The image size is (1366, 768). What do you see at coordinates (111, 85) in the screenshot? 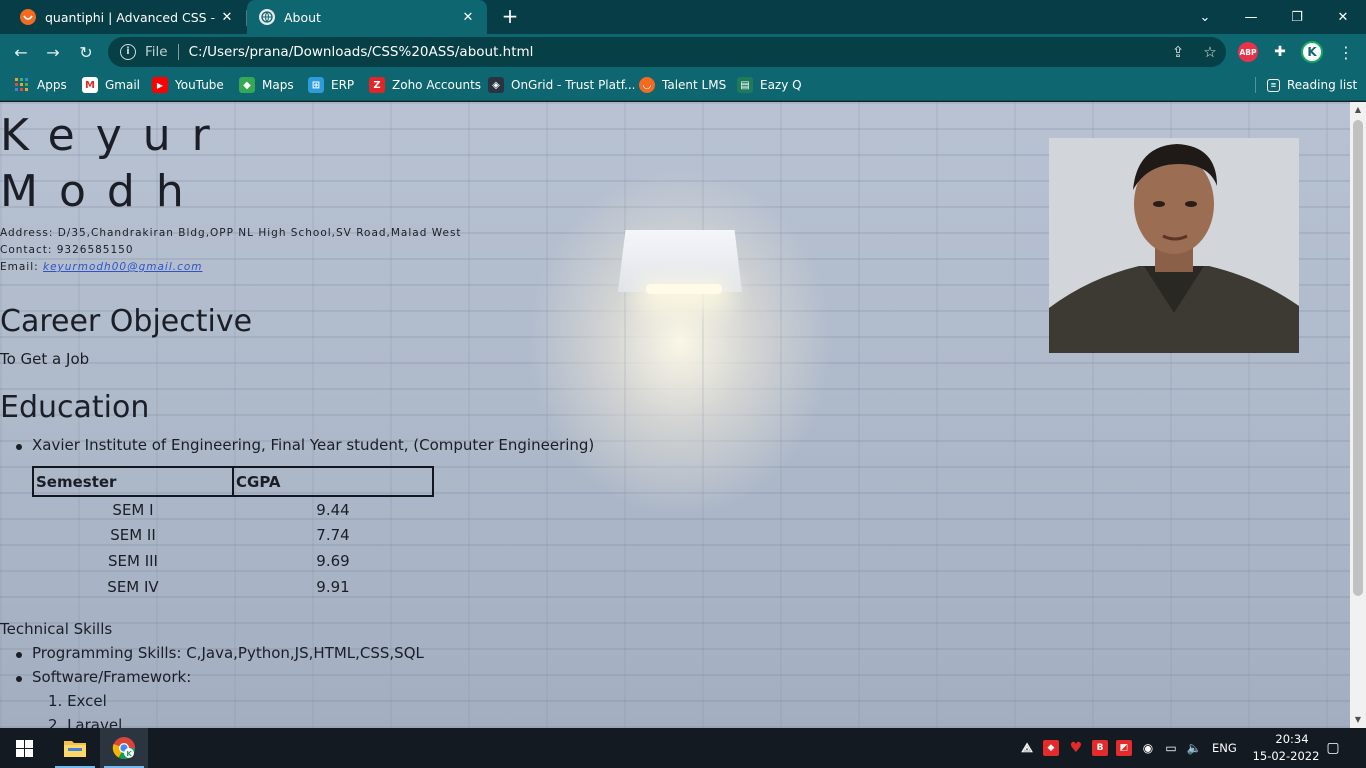
I see `bookmark-gmail: M Gmail` at bounding box center [111, 85].